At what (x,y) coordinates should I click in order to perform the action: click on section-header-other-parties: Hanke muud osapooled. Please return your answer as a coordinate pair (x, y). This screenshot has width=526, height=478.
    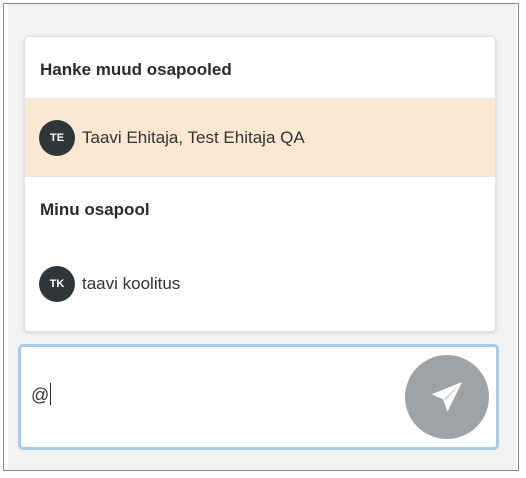
    Looking at the image, I should click on (260, 70).